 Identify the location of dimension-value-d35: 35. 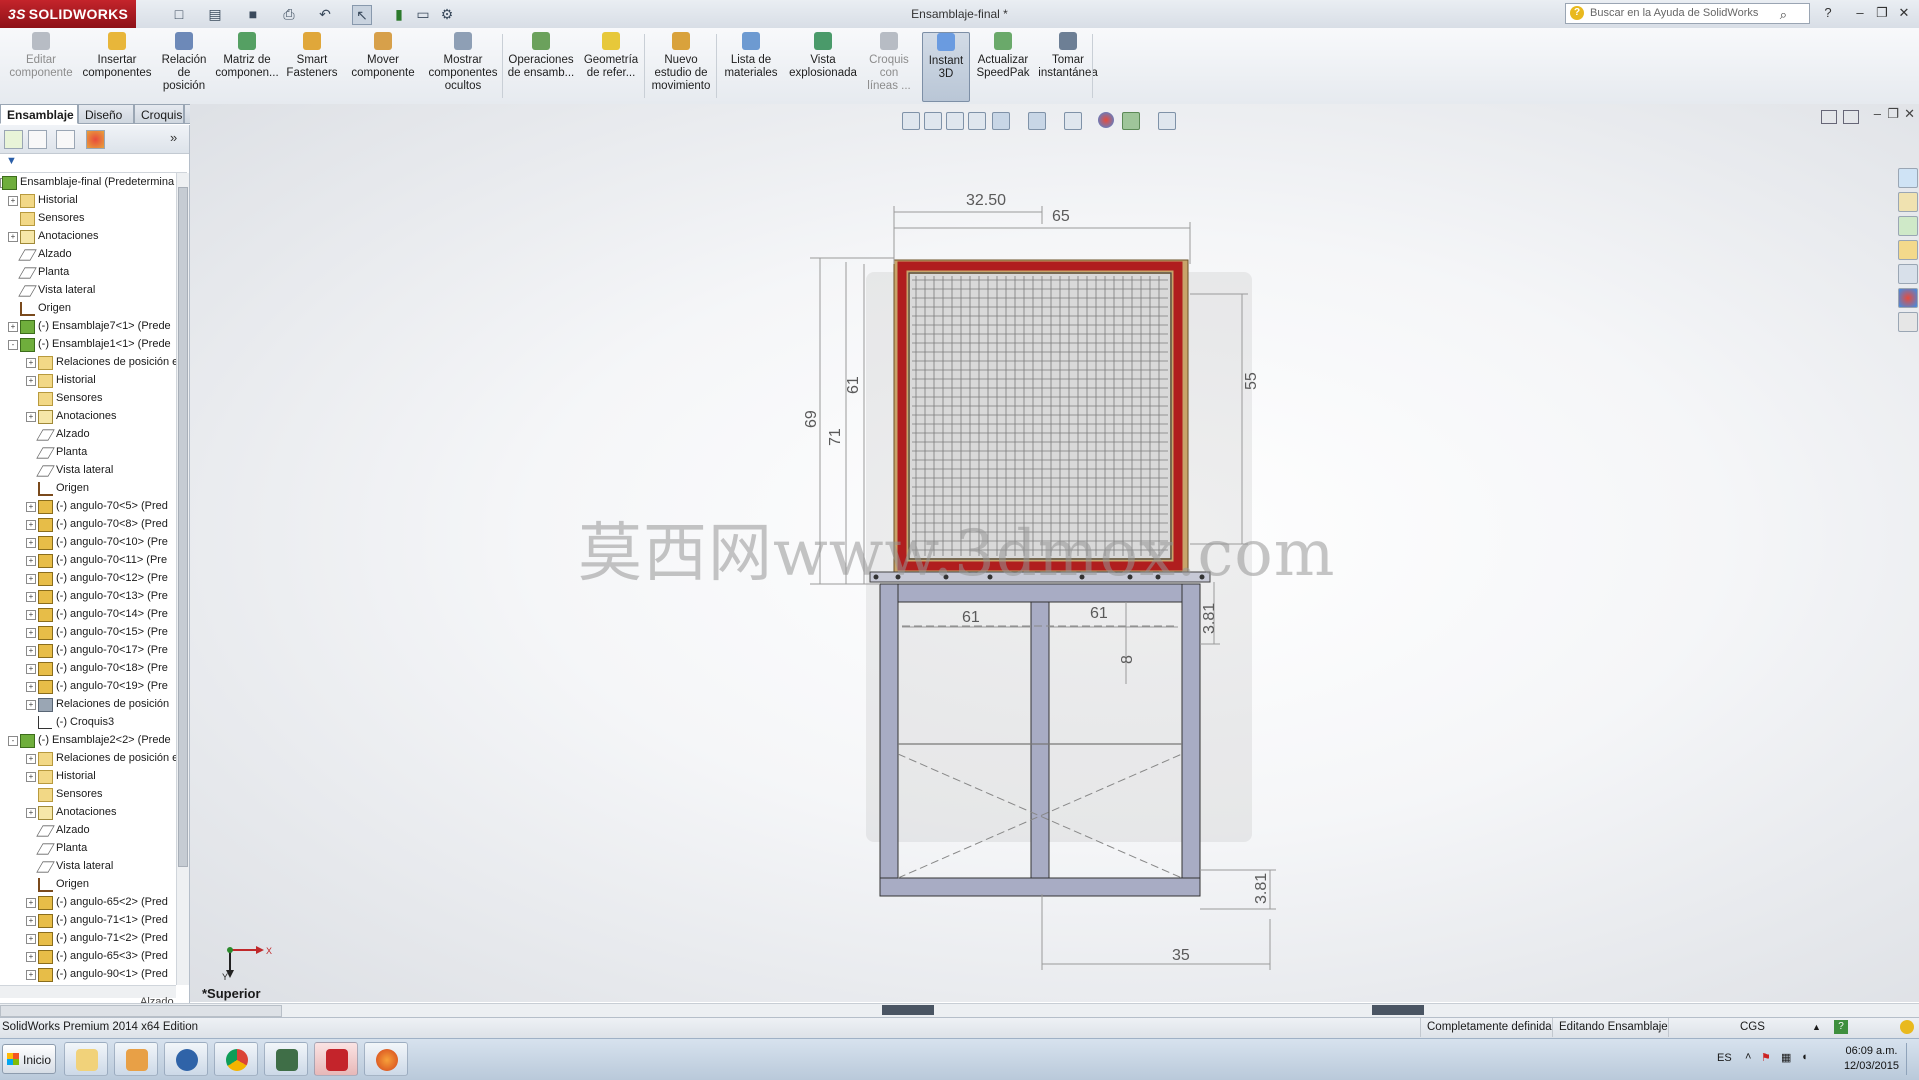
(1181, 955).